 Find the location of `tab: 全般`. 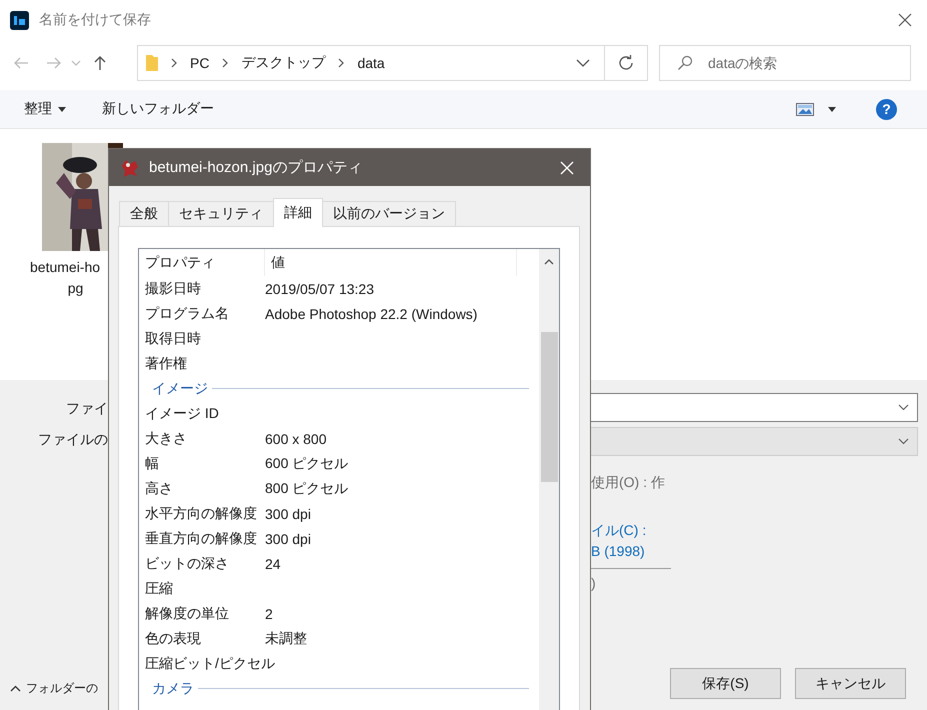

tab: 全般 is located at coordinates (144, 213).